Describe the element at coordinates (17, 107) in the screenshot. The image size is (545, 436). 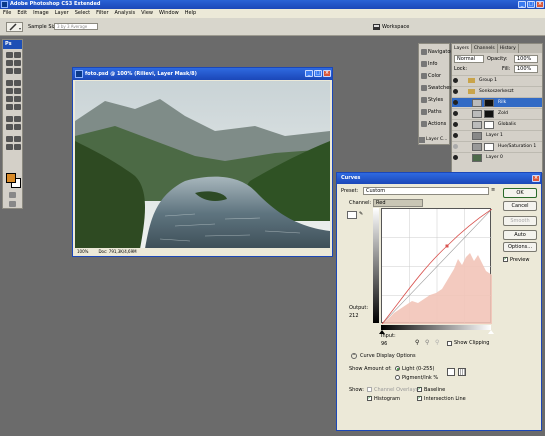
I see `dodge-tool-icon` at that location.